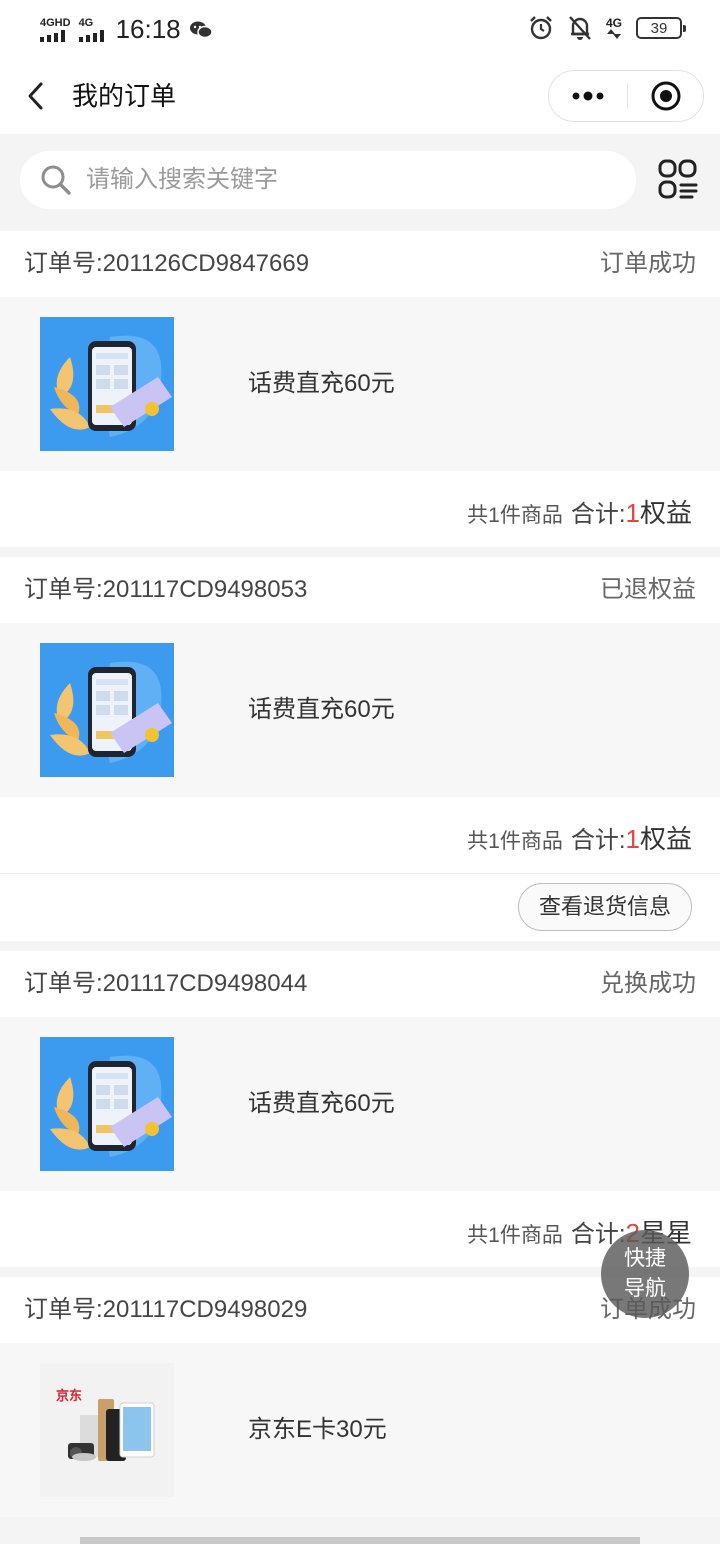  Describe the element at coordinates (148, 29) in the screenshot. I see `clock-time: 16:18` at that location.